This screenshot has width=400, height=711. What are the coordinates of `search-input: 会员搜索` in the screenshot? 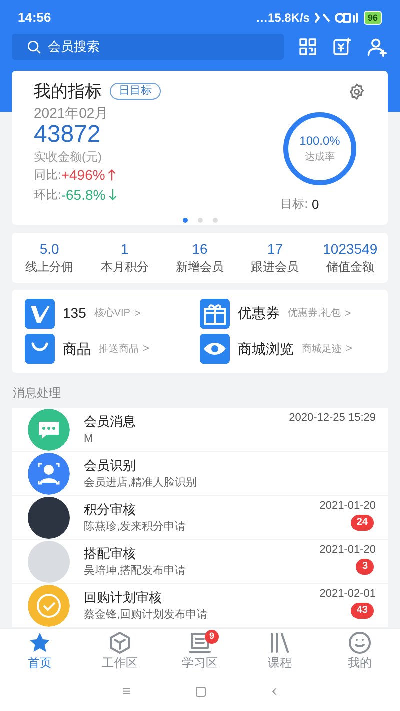 It's located at (123, 47).